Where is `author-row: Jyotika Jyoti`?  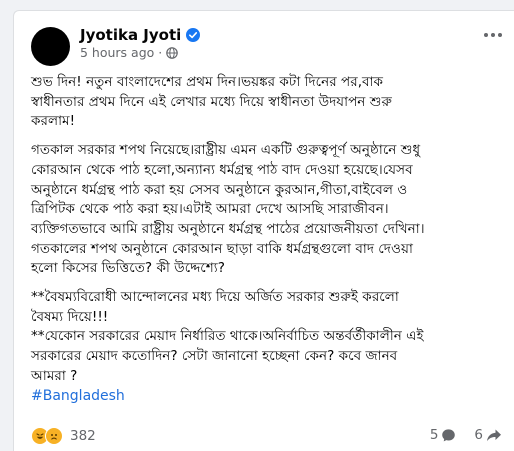
author-row: Jyotika Jyoti is located at coordinates (140, 35).